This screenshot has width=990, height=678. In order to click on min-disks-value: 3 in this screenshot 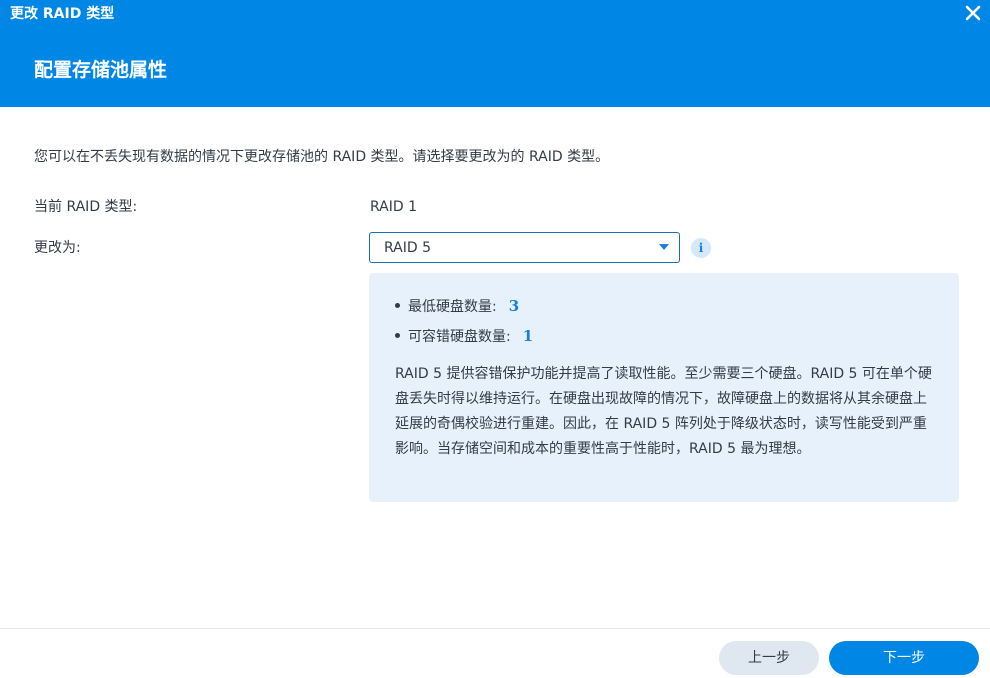, I will do `click(514, 306)`.